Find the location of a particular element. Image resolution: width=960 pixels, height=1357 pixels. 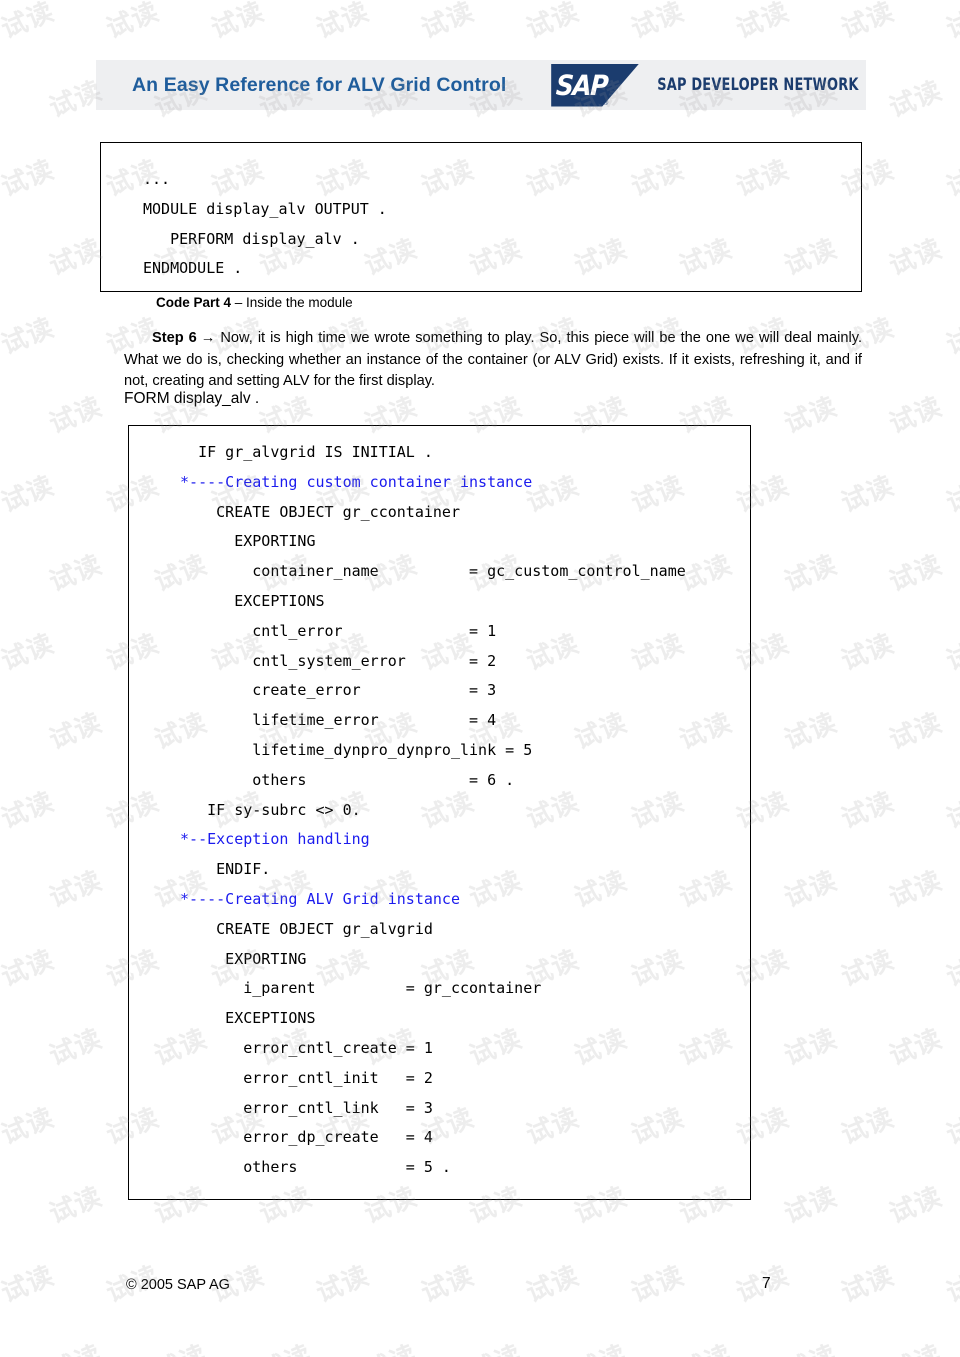

code-line: MODULE display_alv OUTPUT . is located at coordinates (265, 208).